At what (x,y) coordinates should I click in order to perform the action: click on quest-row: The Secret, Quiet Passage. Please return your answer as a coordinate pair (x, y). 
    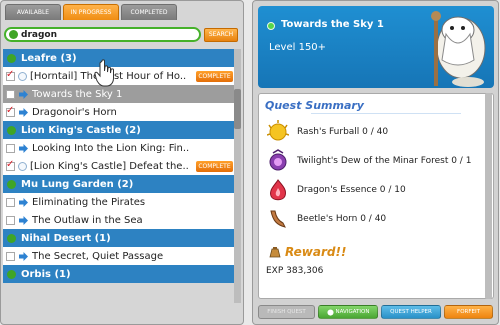
    Looking at the image, I should click on (122, 256).